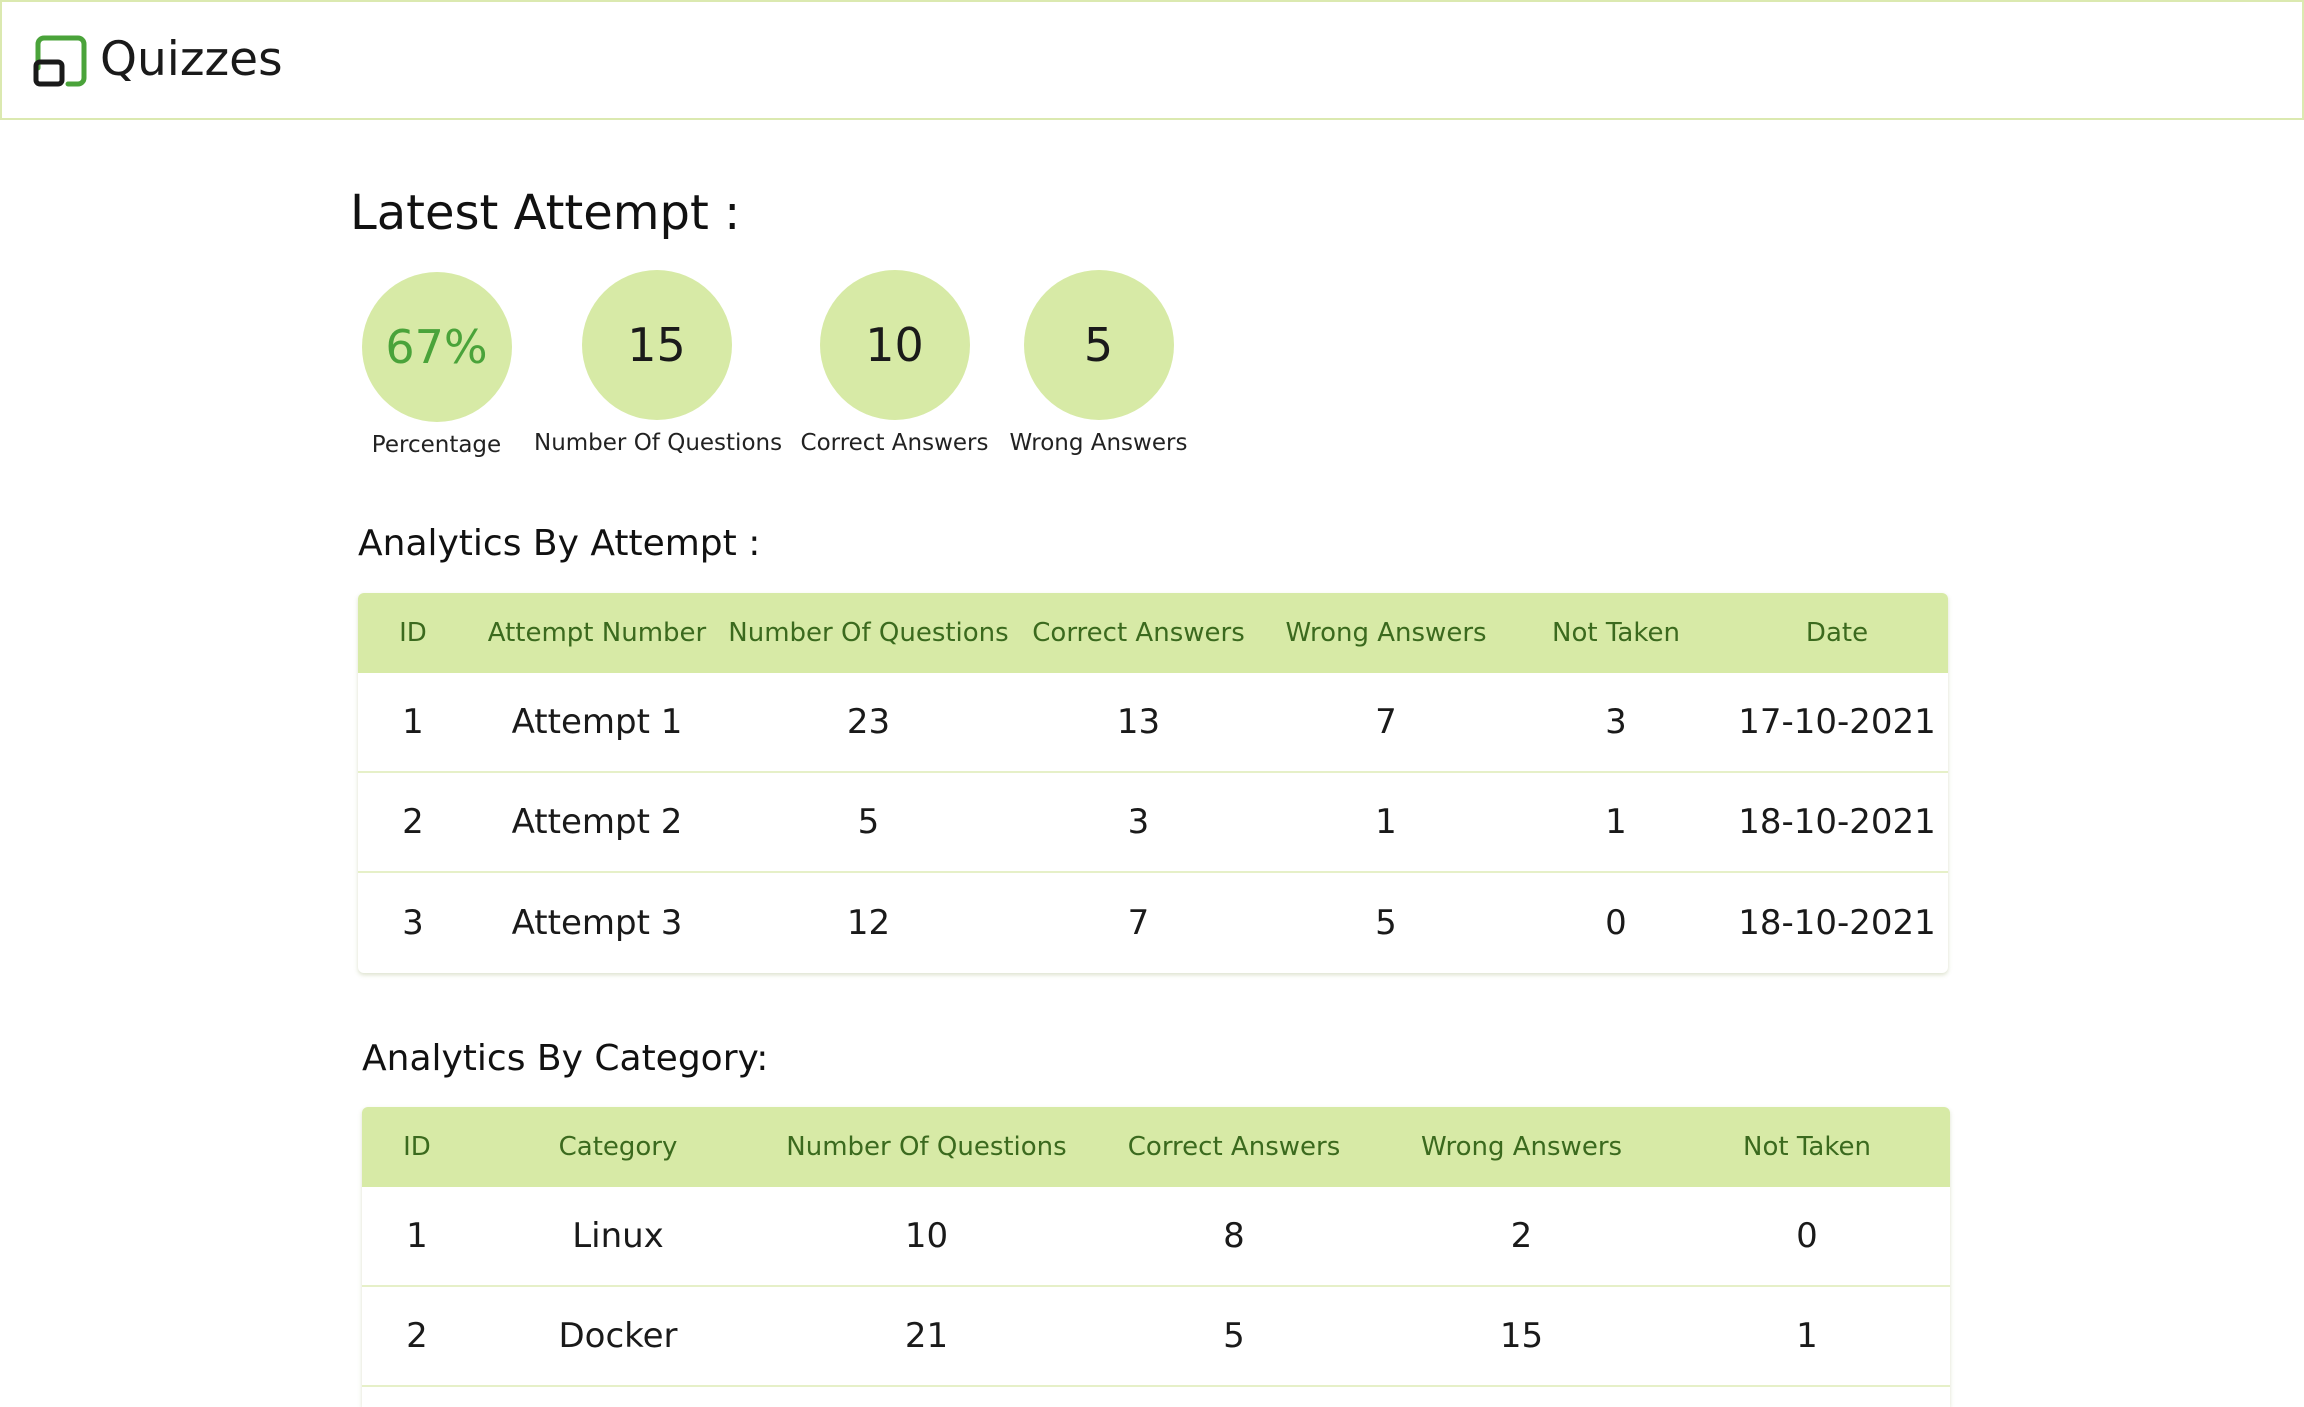 The image size is (2304, 1407). What do you see at coordinates (1156, 1337) in the screenshot?
I see `table-row: 2 Docker 21 5 15 1` at bounding box center [1156, 1337].